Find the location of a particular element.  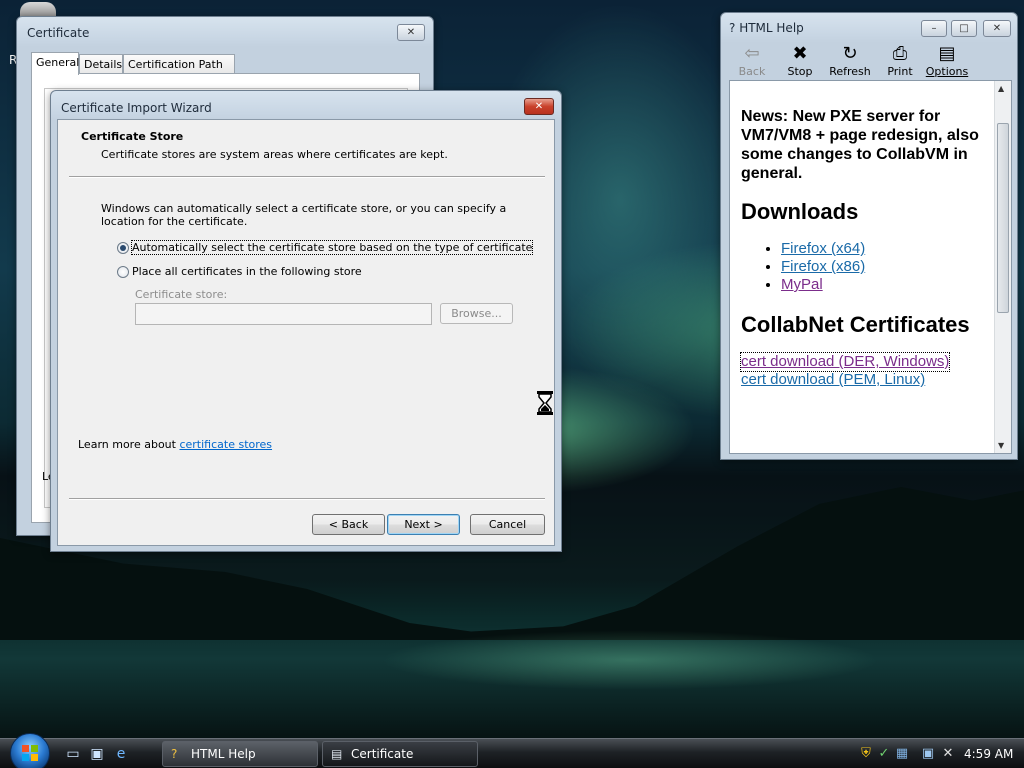

help-refresh-label: Refresh is located at coordinates (850, 71).